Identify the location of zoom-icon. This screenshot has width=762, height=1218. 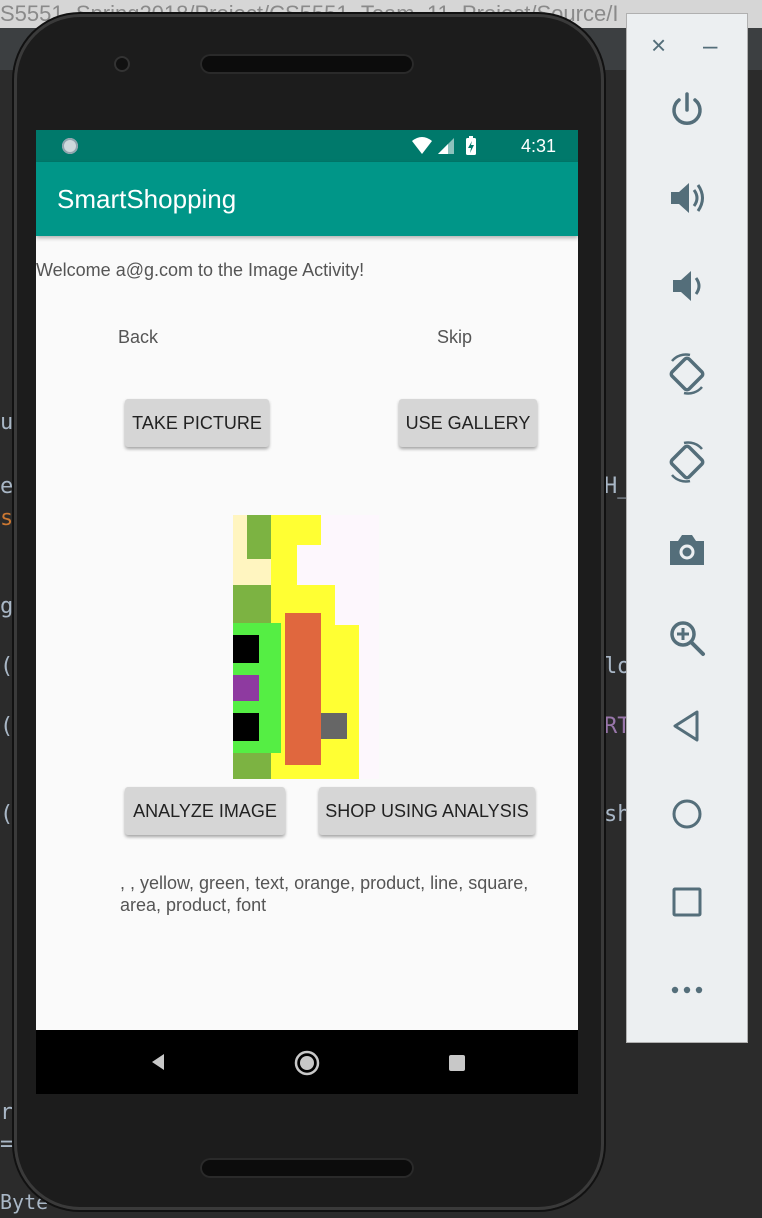
(687, 638).